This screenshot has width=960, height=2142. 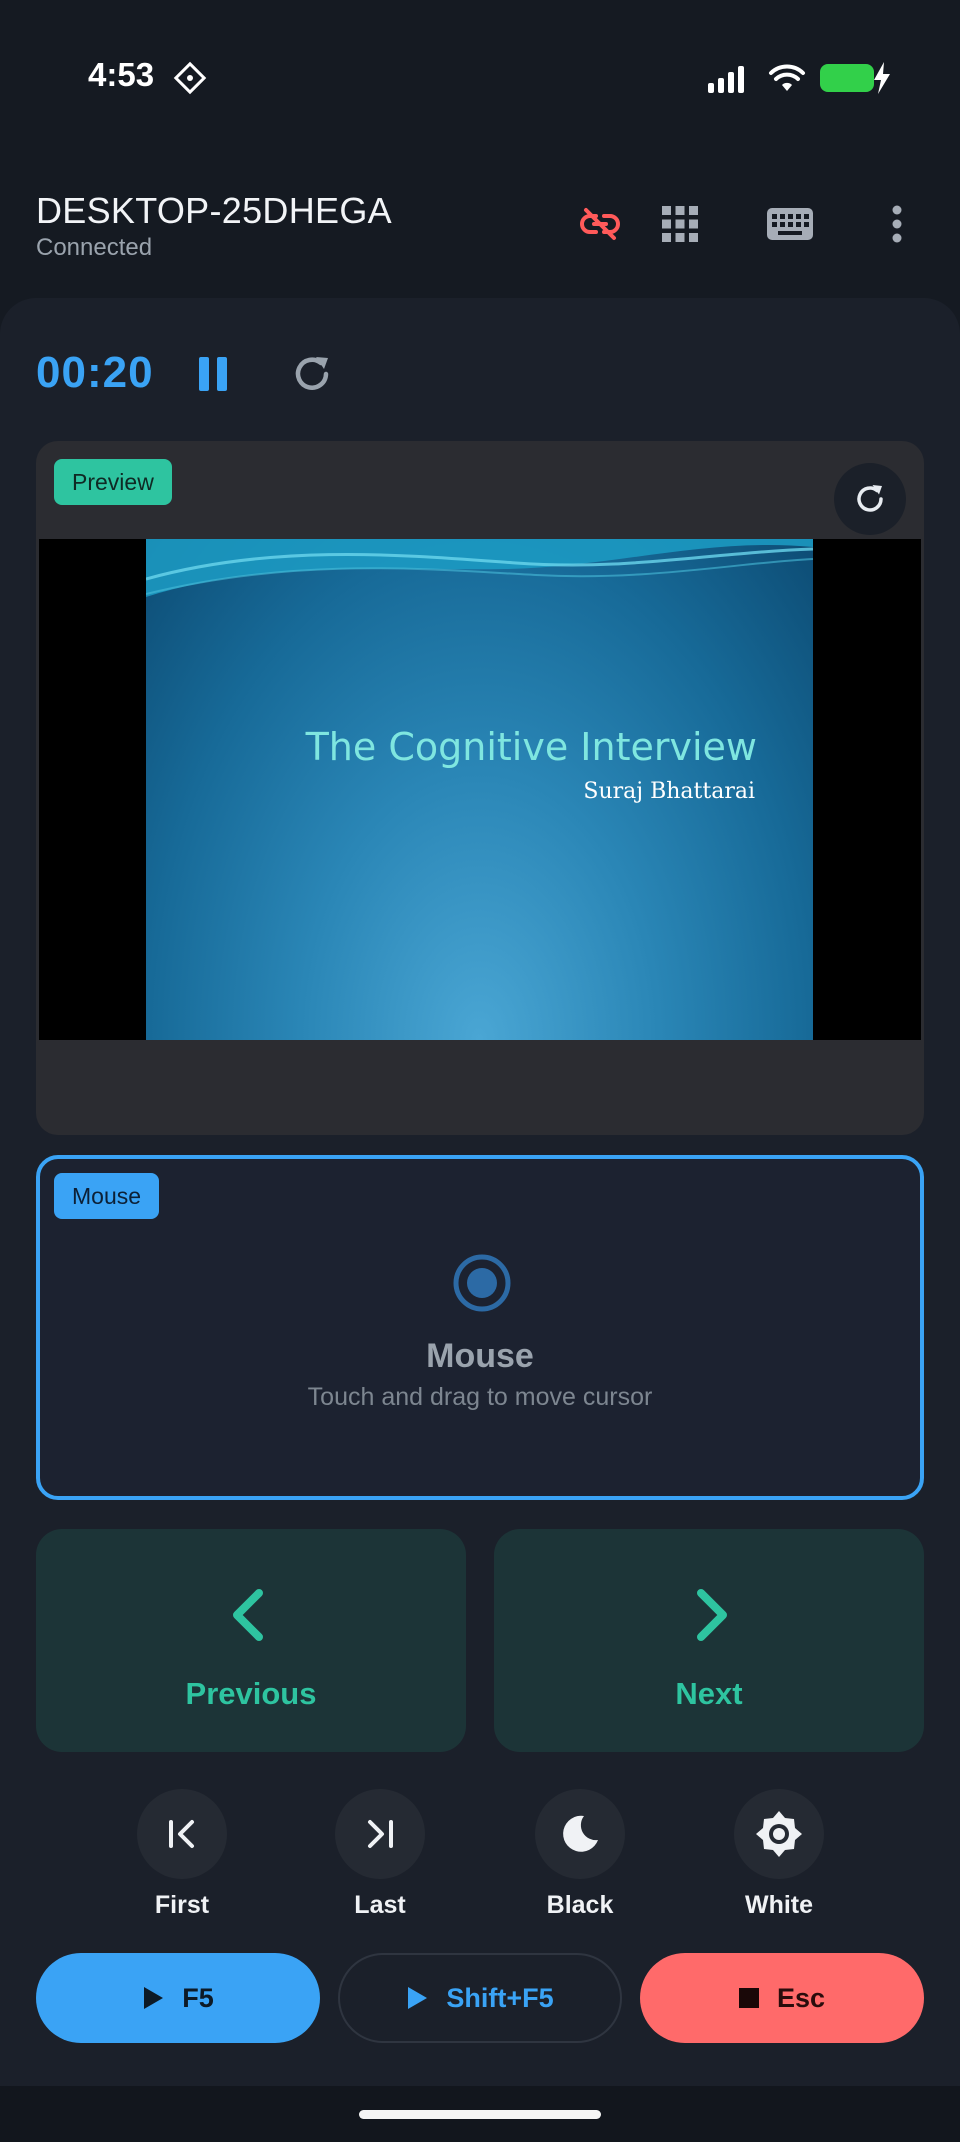 What do you see at coordinates (680, 224) in the screenshot?
I see `grid-icon` at bounding box center [680, 224].